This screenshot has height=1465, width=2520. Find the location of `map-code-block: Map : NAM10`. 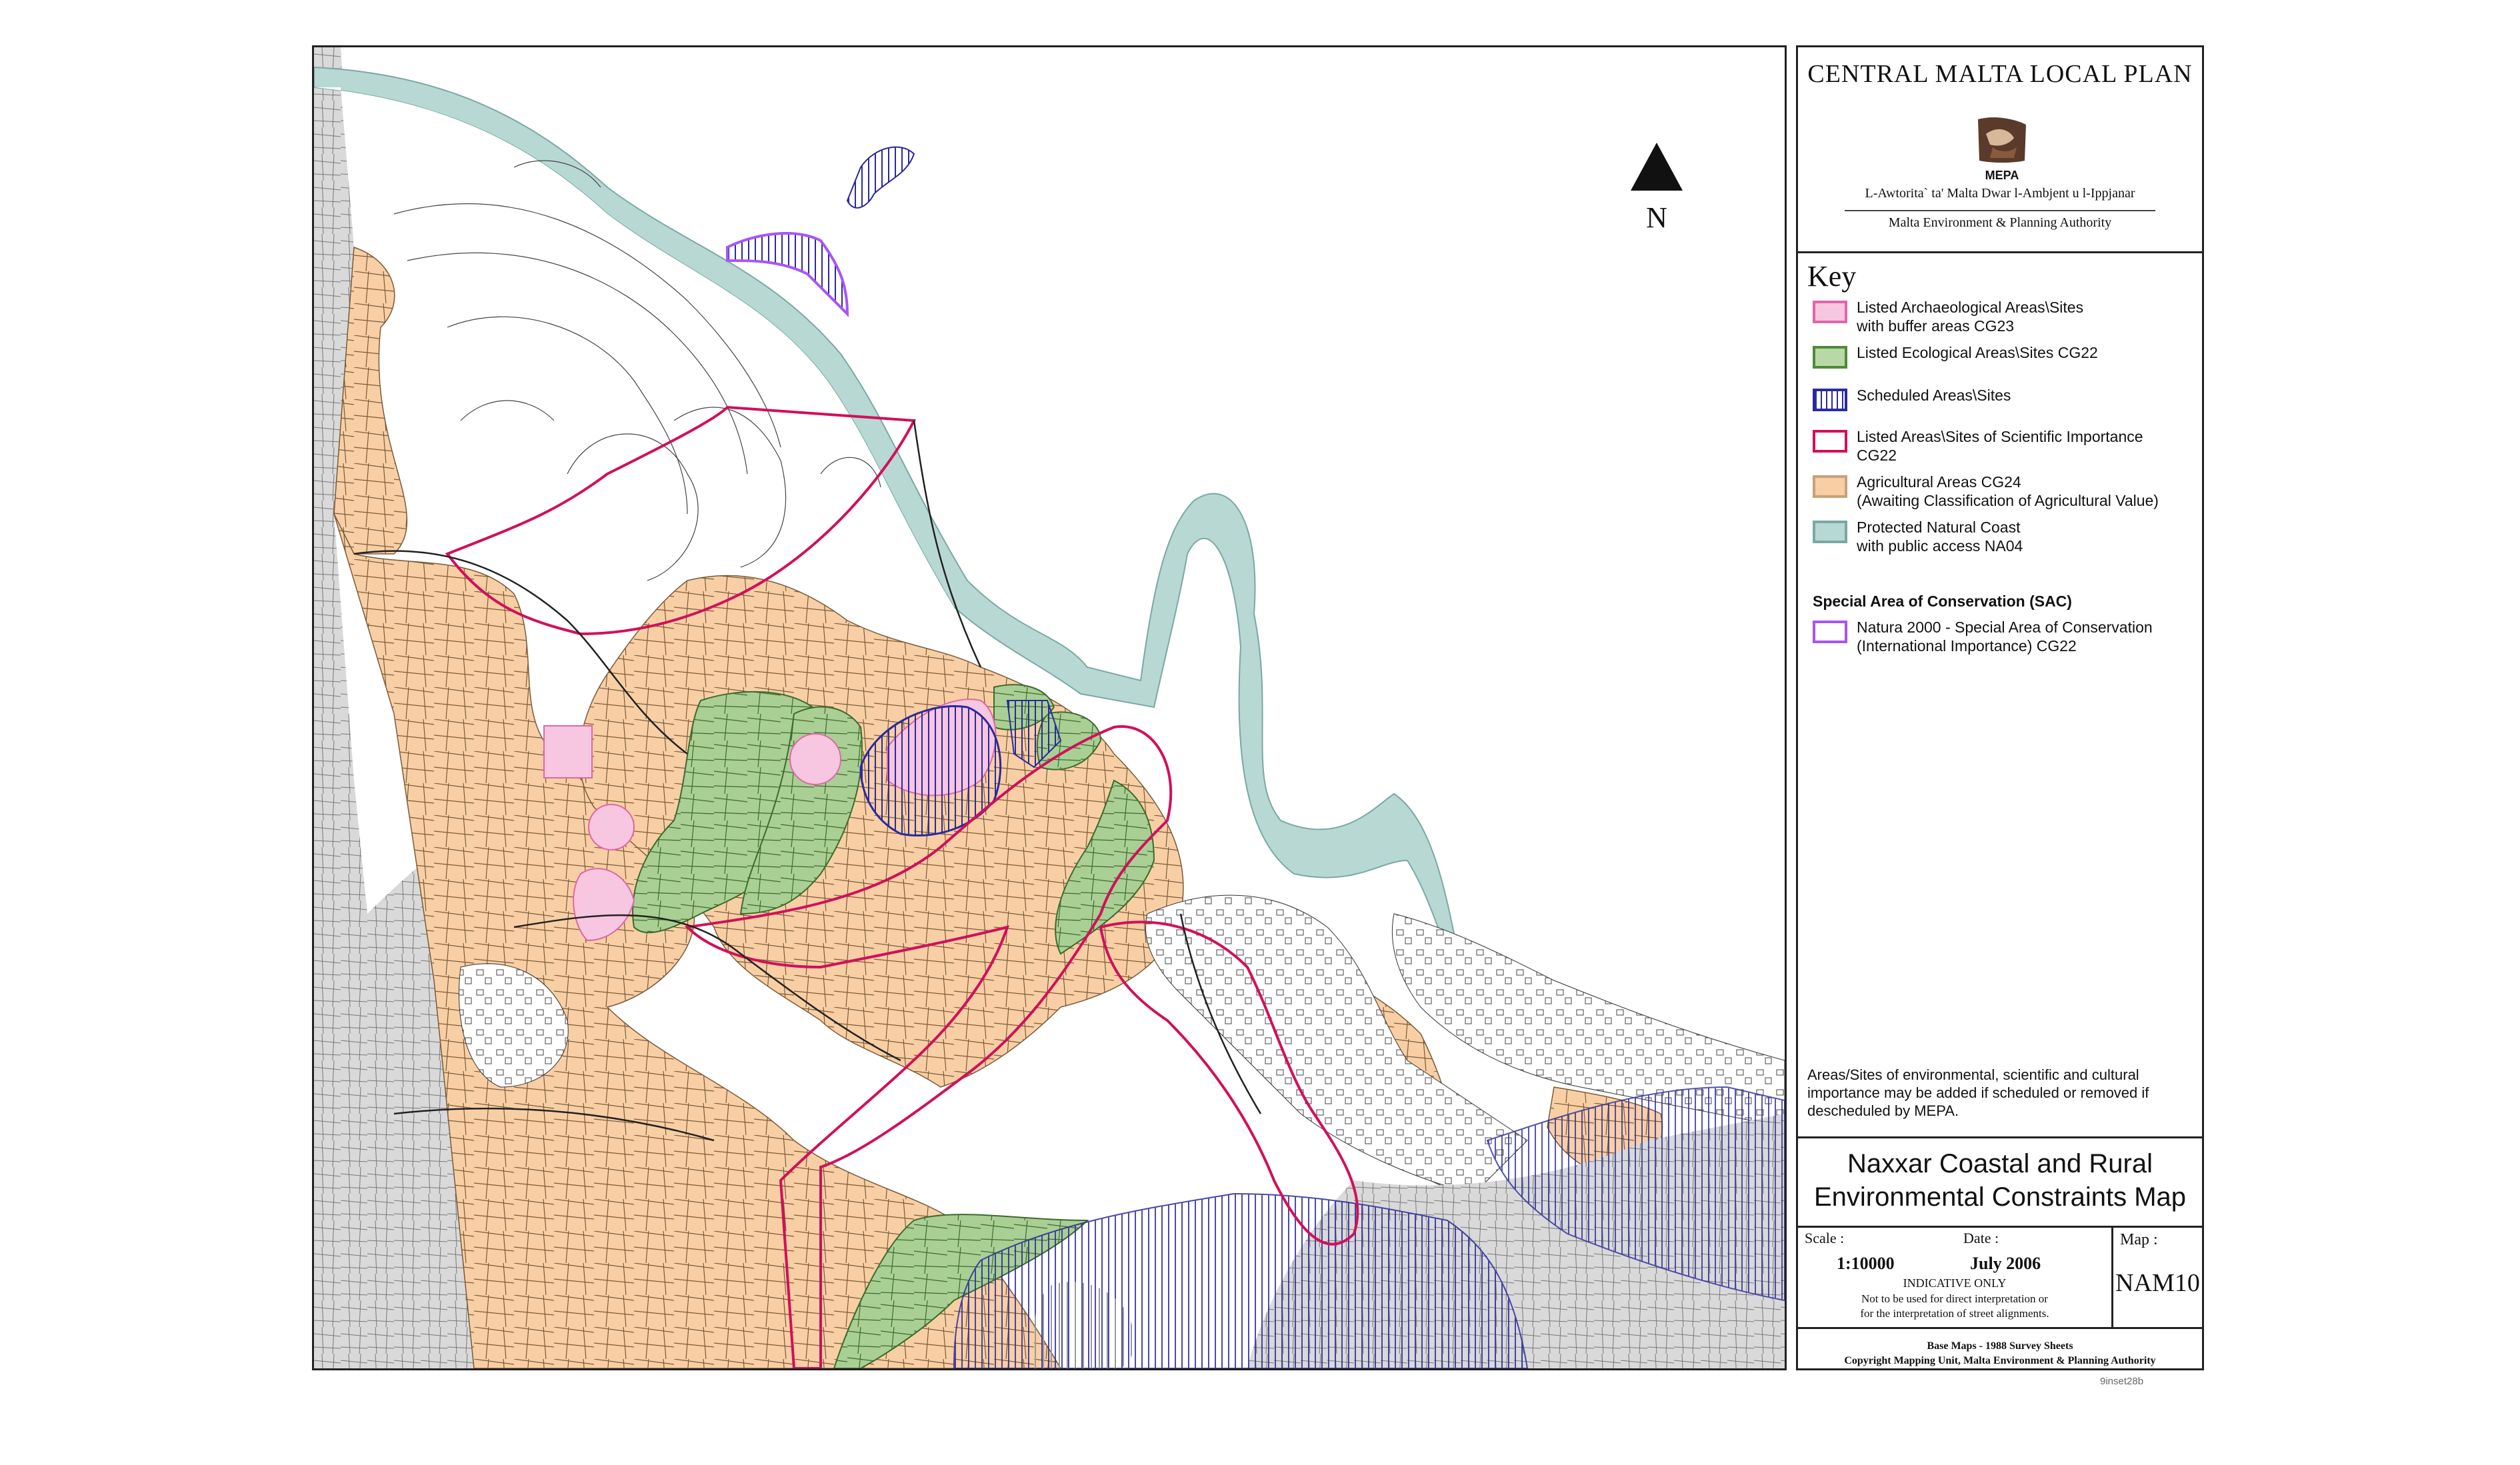

map-code-block: Map : NAM10 is located at coordinates (2157, 1277).